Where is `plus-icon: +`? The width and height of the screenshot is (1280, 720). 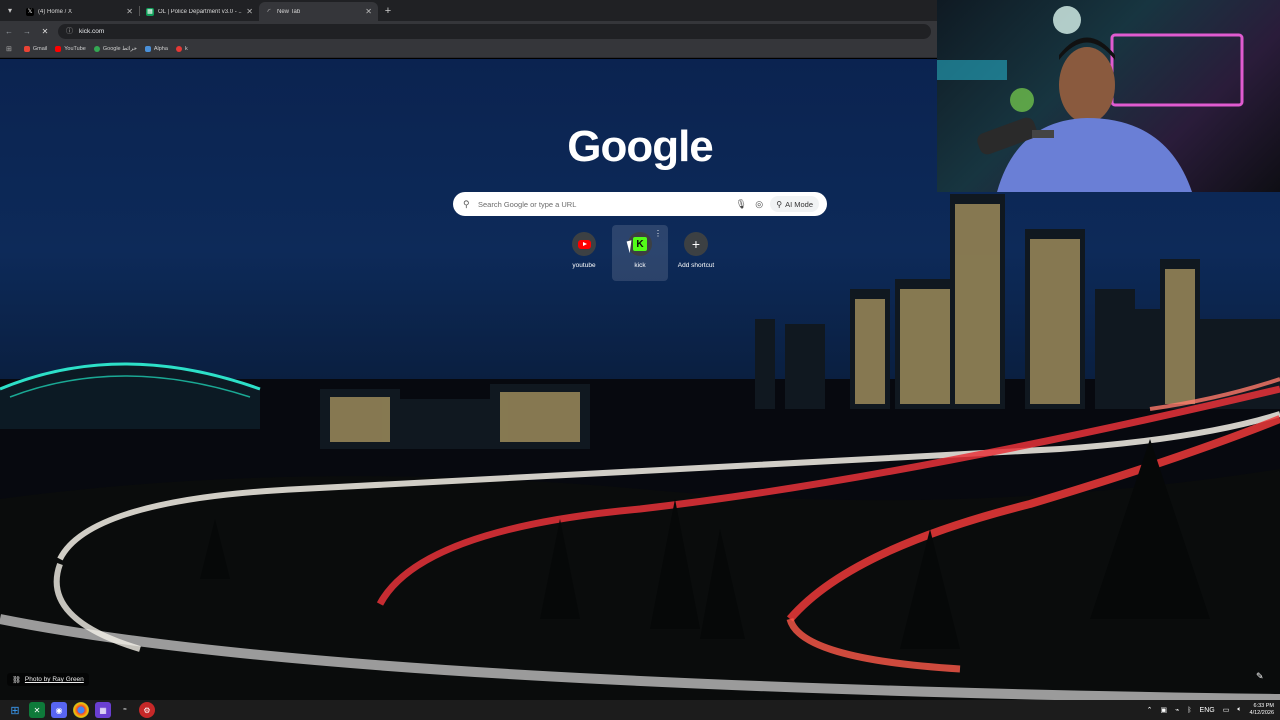 plus-icon: + is located at coordinates (696, 244).